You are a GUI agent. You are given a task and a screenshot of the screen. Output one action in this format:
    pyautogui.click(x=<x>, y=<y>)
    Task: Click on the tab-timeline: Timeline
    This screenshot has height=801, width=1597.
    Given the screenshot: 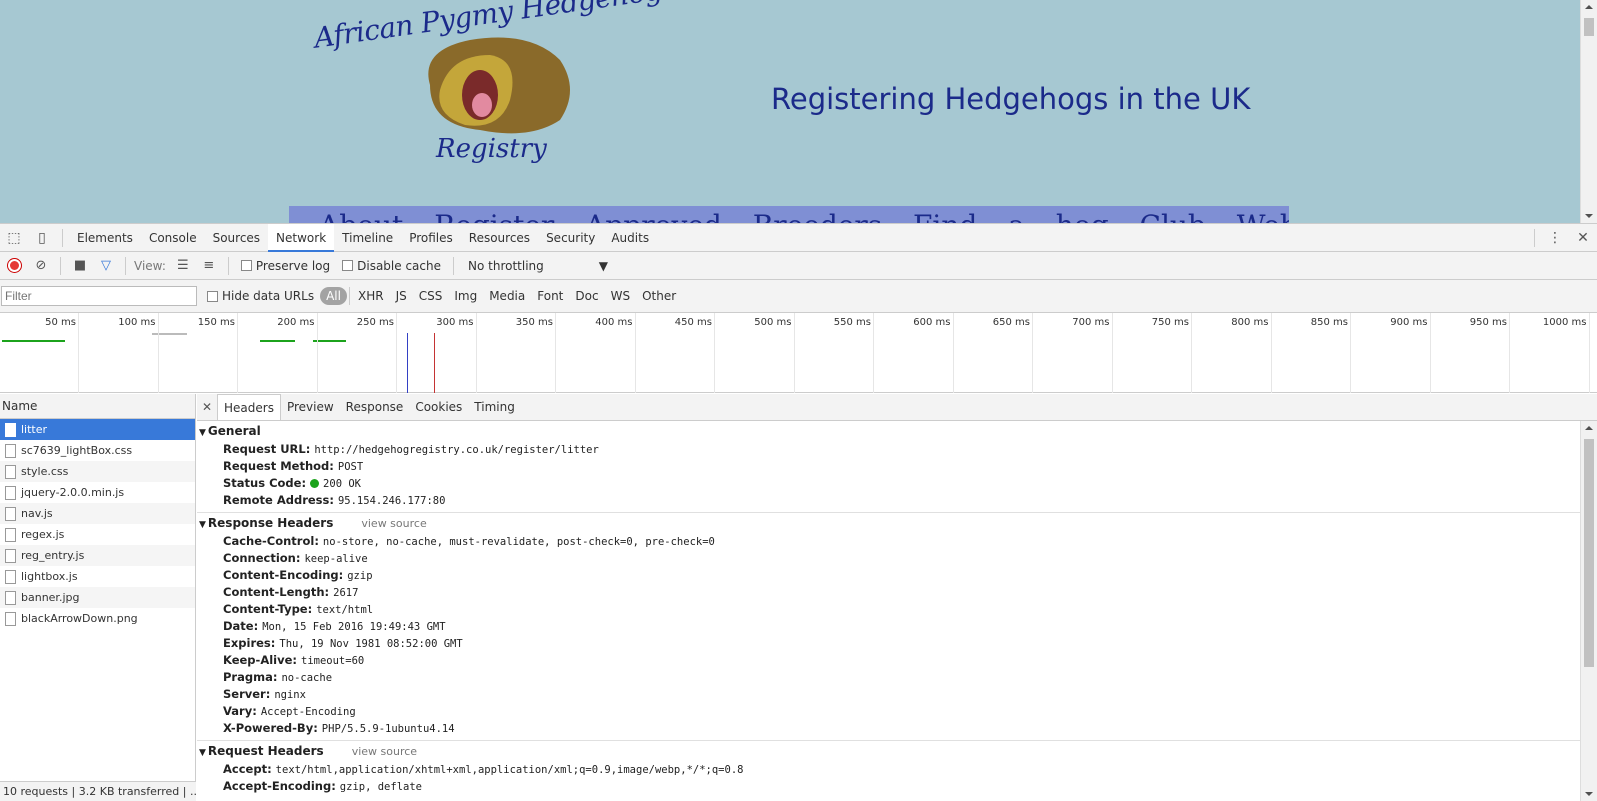 What is the action you would take?
    pyautogui.click(x=367, y=238)
    